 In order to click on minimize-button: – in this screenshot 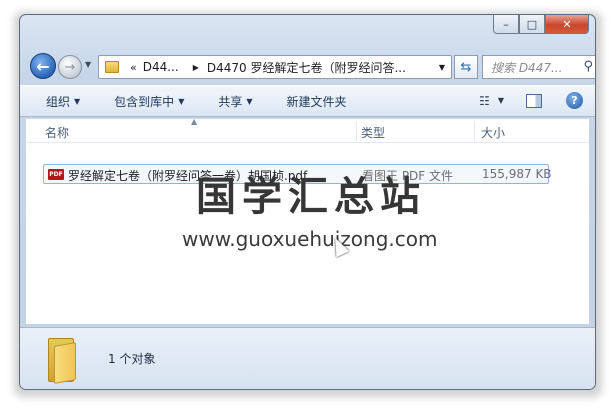, I will do `click(506, 24)`.